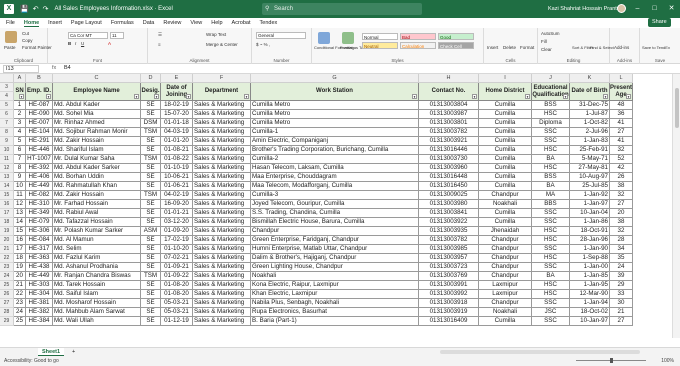 This screenshot has width=680, height=366. I want to click on fx-label: fx, so click(54, 68).